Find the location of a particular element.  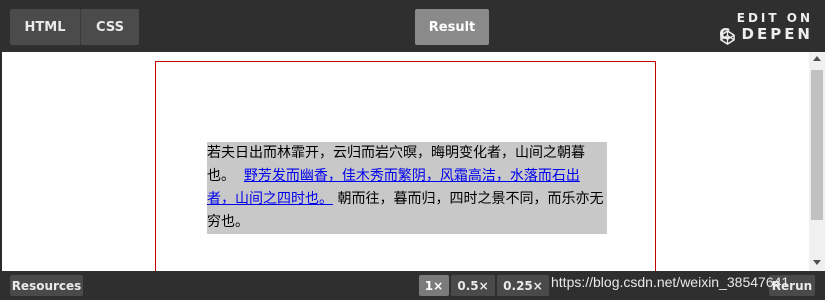

edit-on-label: EDIT ON is located at coordinates (774, 18).